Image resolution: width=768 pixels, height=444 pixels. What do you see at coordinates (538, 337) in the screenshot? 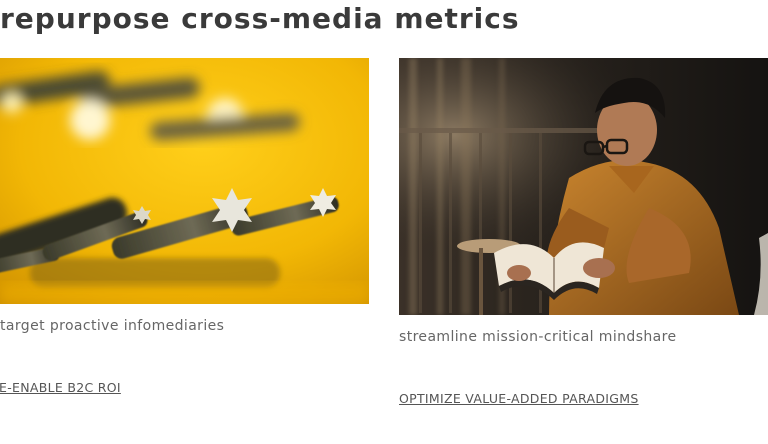
I see `card-description: streamline mission-critical mindshare` at bounding box center [538, 337].